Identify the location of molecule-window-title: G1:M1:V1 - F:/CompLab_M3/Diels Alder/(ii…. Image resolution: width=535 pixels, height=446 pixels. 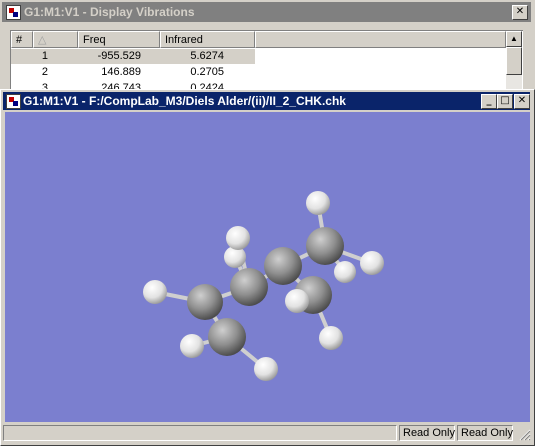
(184, 101).